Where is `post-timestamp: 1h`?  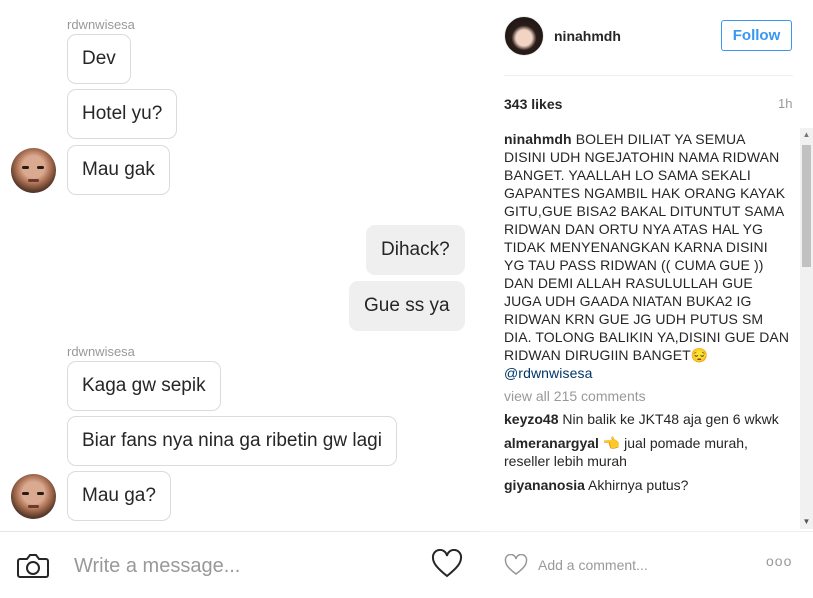
post-timestamp: 1h is located at coordinates (785, 103).